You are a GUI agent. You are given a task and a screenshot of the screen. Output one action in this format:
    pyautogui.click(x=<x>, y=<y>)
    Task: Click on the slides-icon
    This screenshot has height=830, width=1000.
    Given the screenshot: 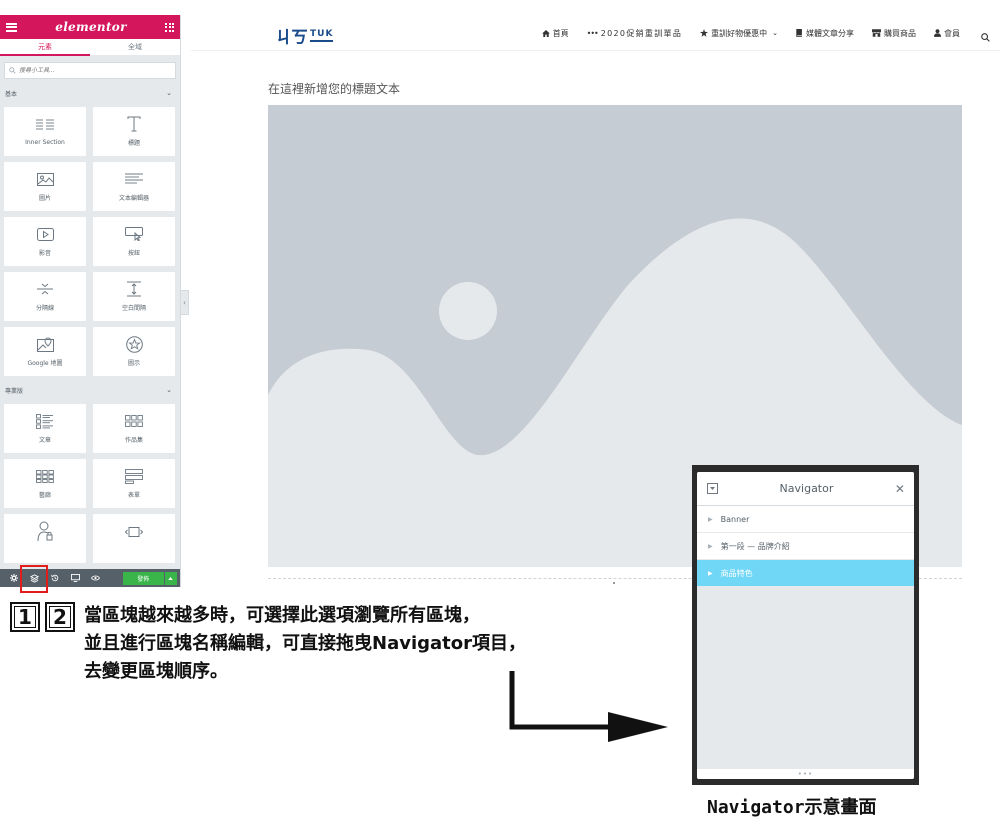 What is the action you would take?
    pyautogui.click(x=134, y=532)
    